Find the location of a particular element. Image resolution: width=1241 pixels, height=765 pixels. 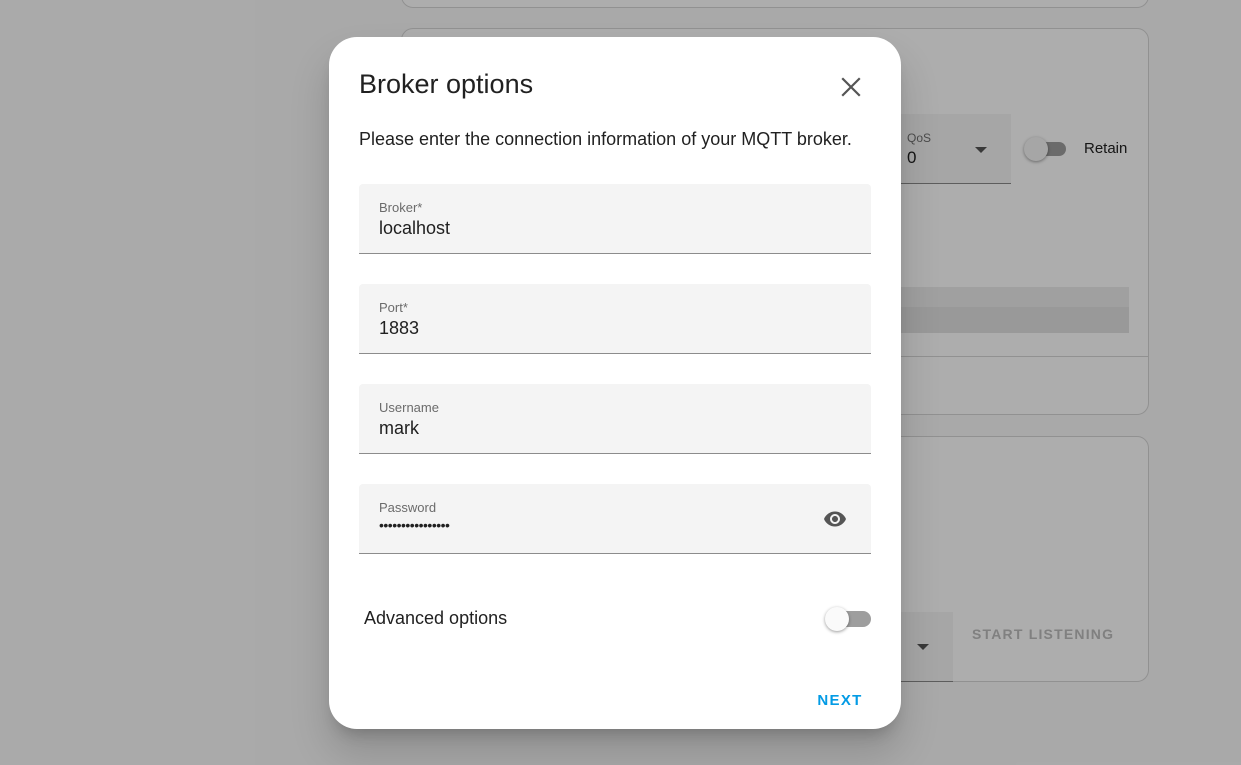

broker-field-value: localhost is located at coordinates (414, 228).